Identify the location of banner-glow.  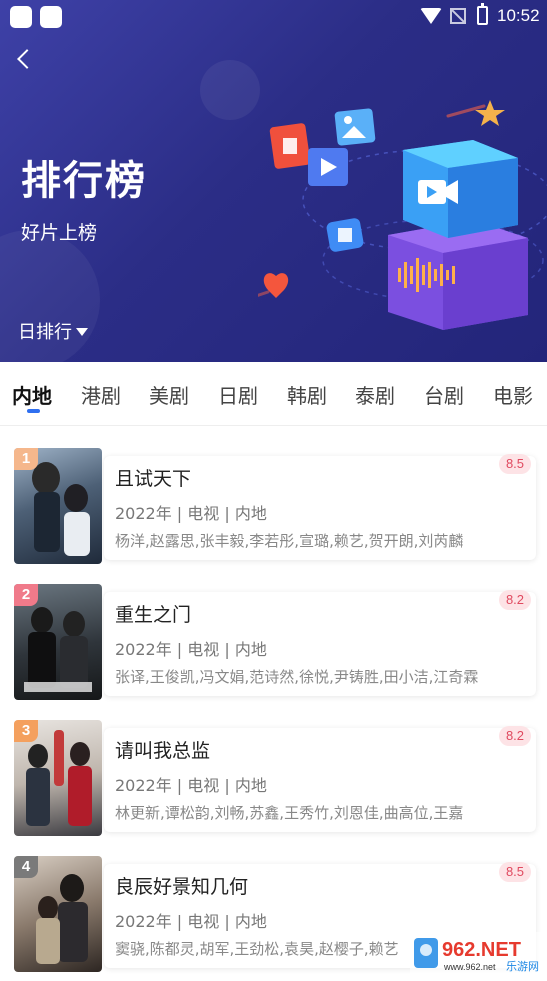
(230, 90).